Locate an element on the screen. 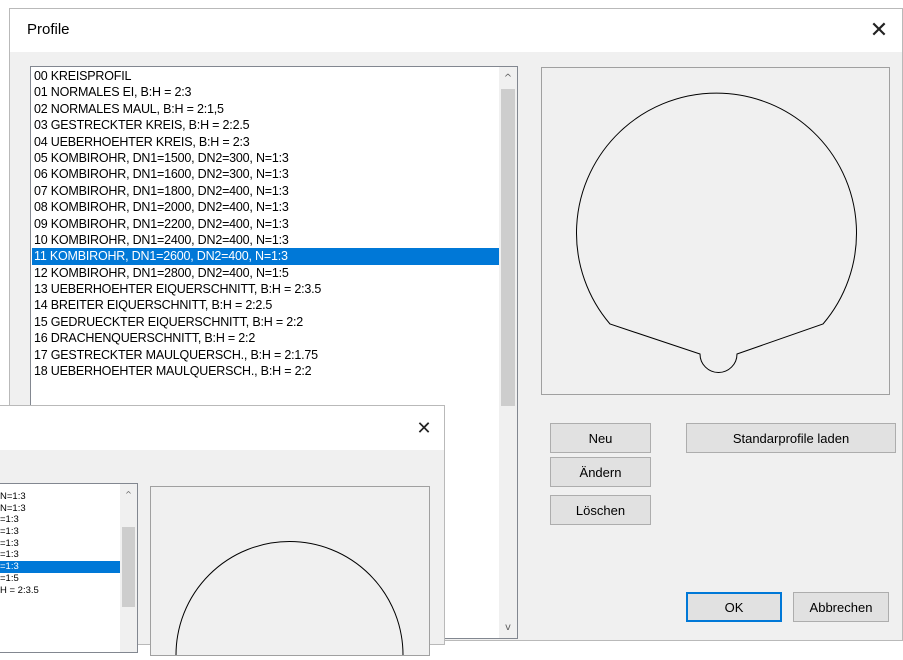  background-list-scrollbar: ^ is located at coordinates (128, 568).